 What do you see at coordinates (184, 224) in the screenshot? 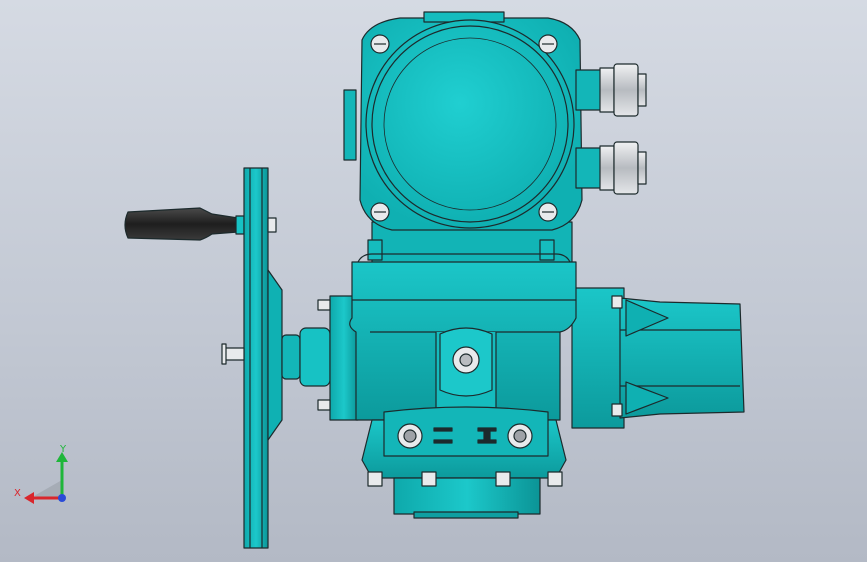
I see `crank-handle` at bounding box center [184, 224].